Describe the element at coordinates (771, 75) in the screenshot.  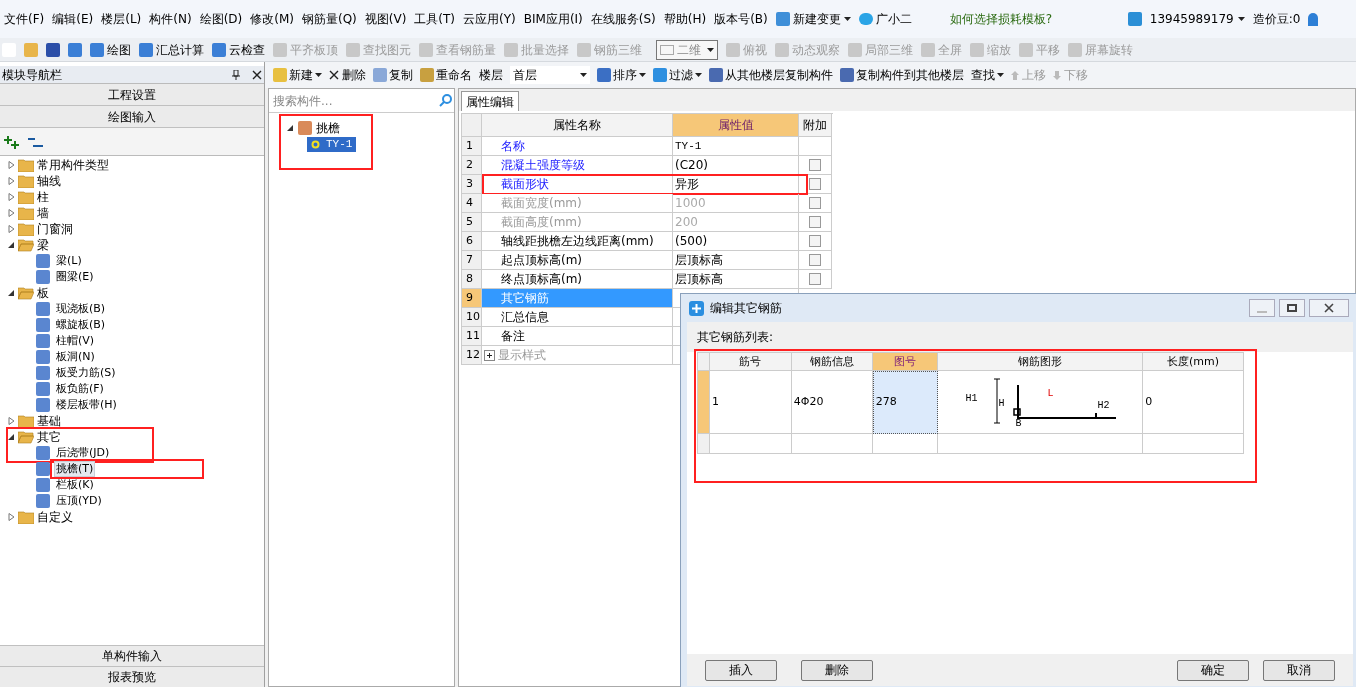
I see `copy-from-floor-button: 从其他楼层复制构件` at that location.